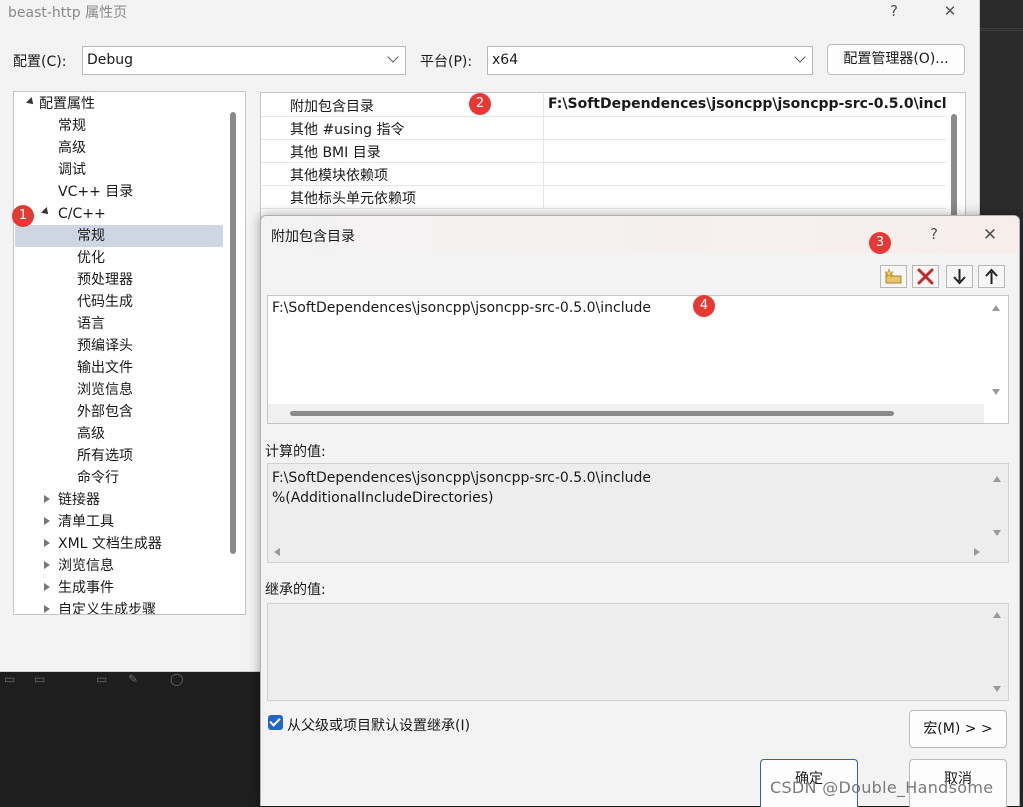  What do you see at coordinates (68, 13) in the screenshot?
I see `window-title: beast-http 属性页` at bounding box center [68, 13].